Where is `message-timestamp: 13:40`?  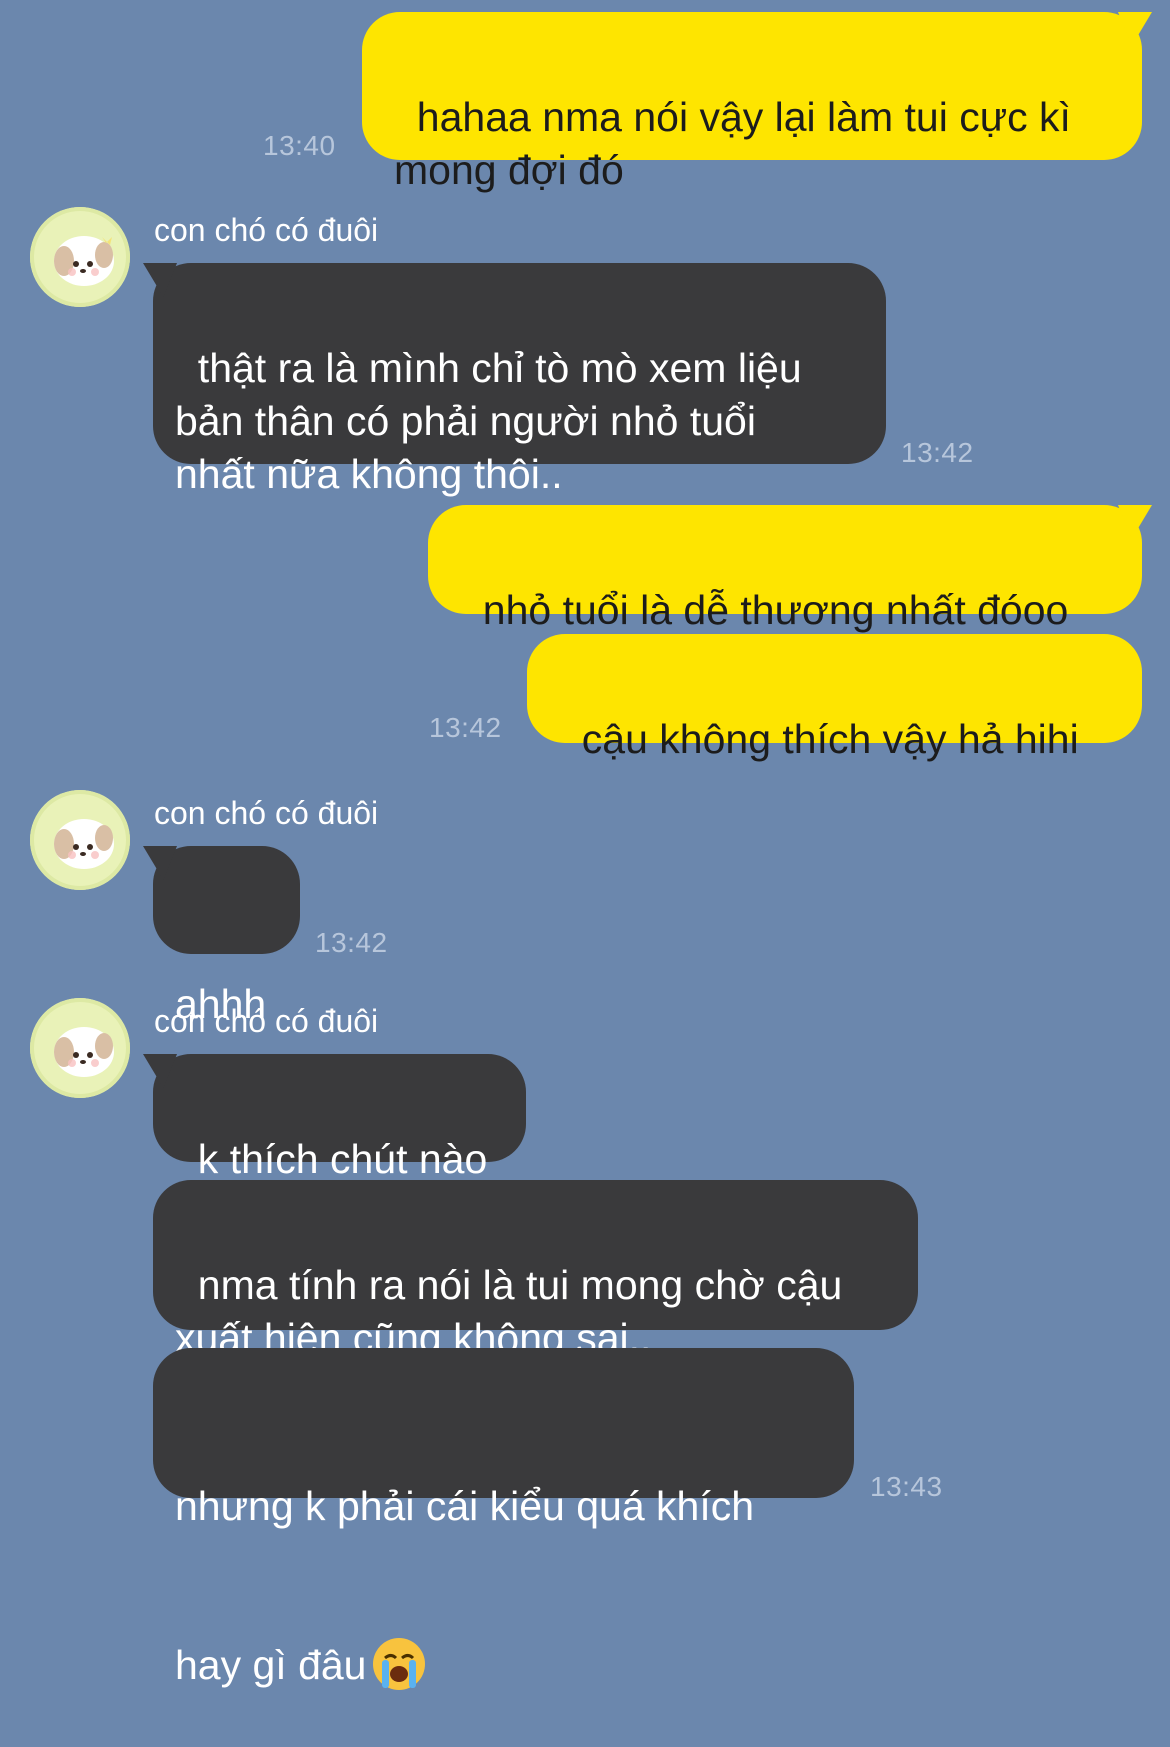
message-timestamp: 13:40 is located at coordinates (299, 145).